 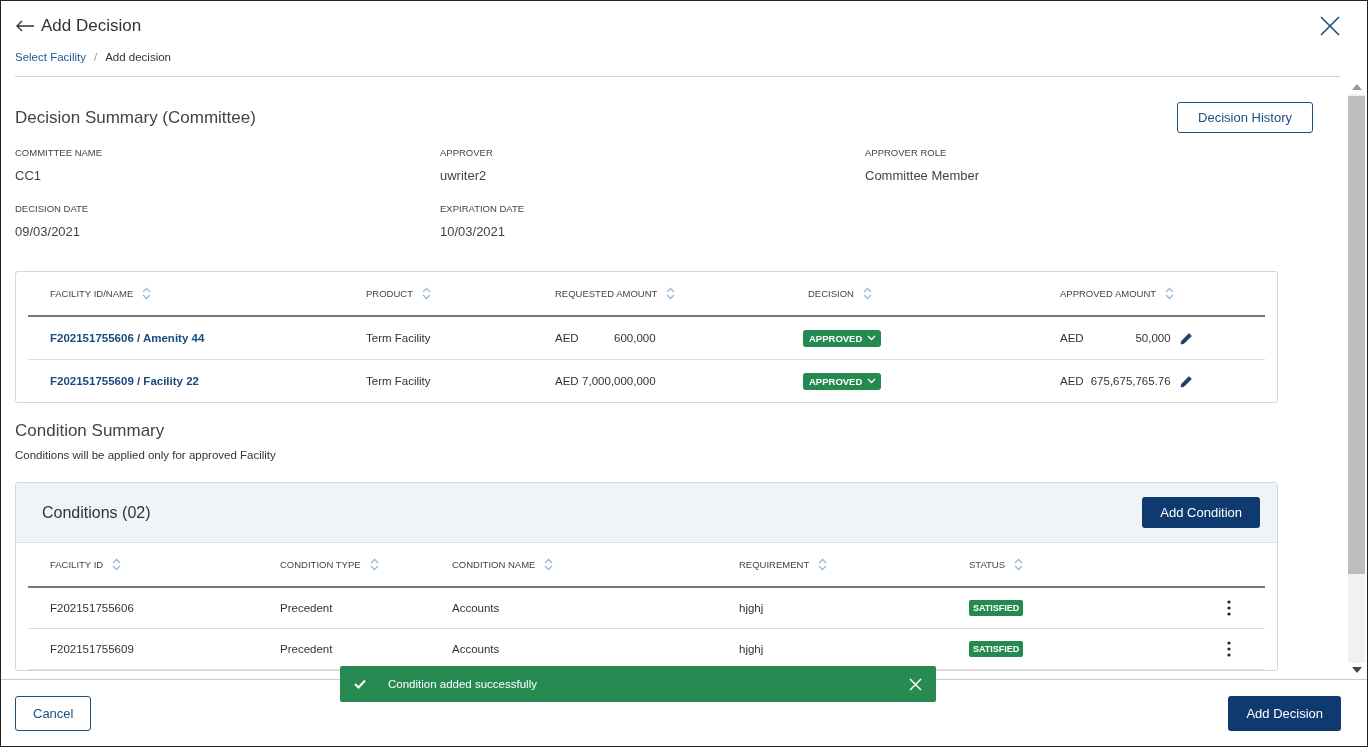 What do you see at coordinates (92, 649) in the screenshot?
I see `table-cell: F202151755609` at bounding box center [92, 649].